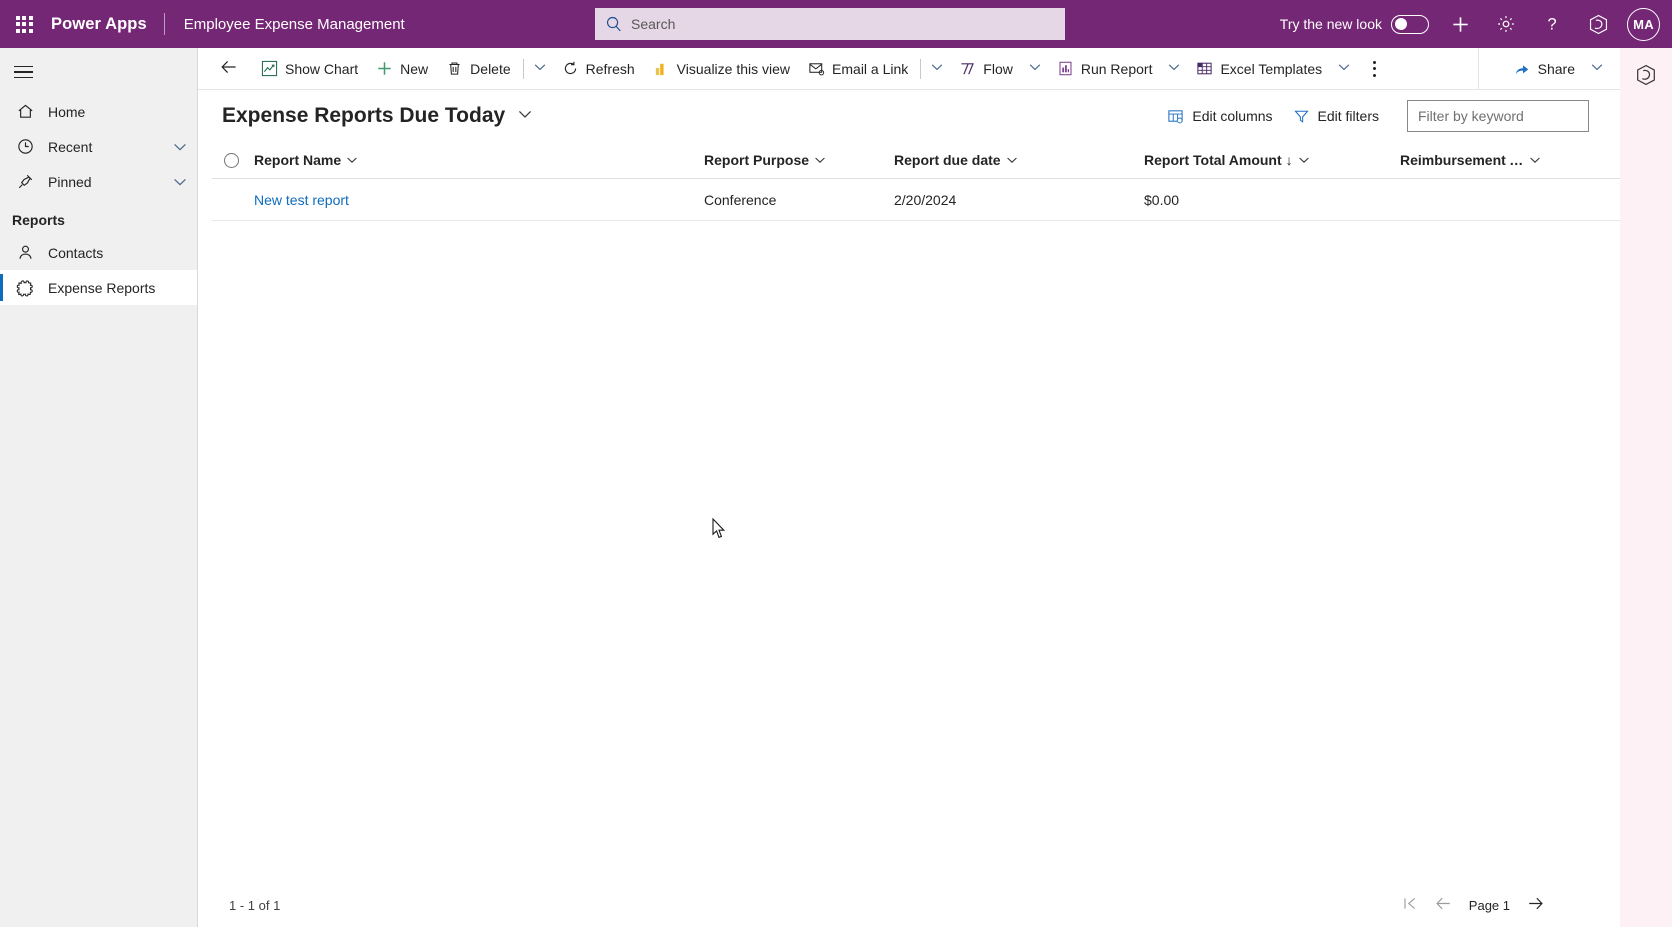  Describe the element at coordinates (255, 905) in the screenshot. I see `record-count-label: 1 - 1 of 1` at that location.